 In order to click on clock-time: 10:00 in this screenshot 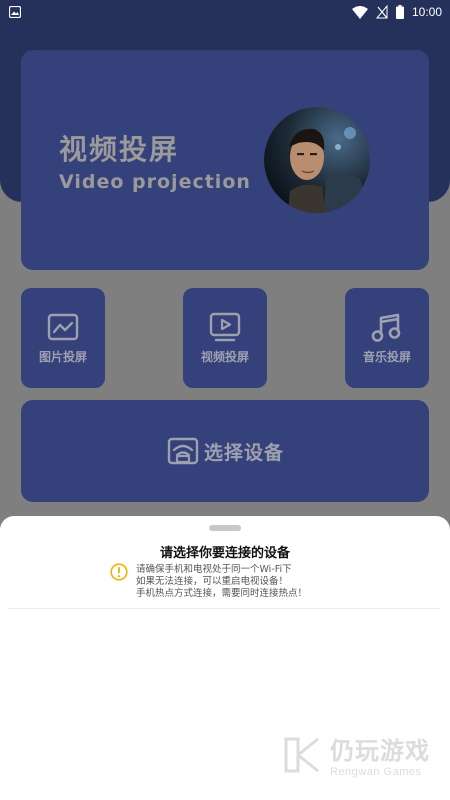, I will do `click(426, 12)`.